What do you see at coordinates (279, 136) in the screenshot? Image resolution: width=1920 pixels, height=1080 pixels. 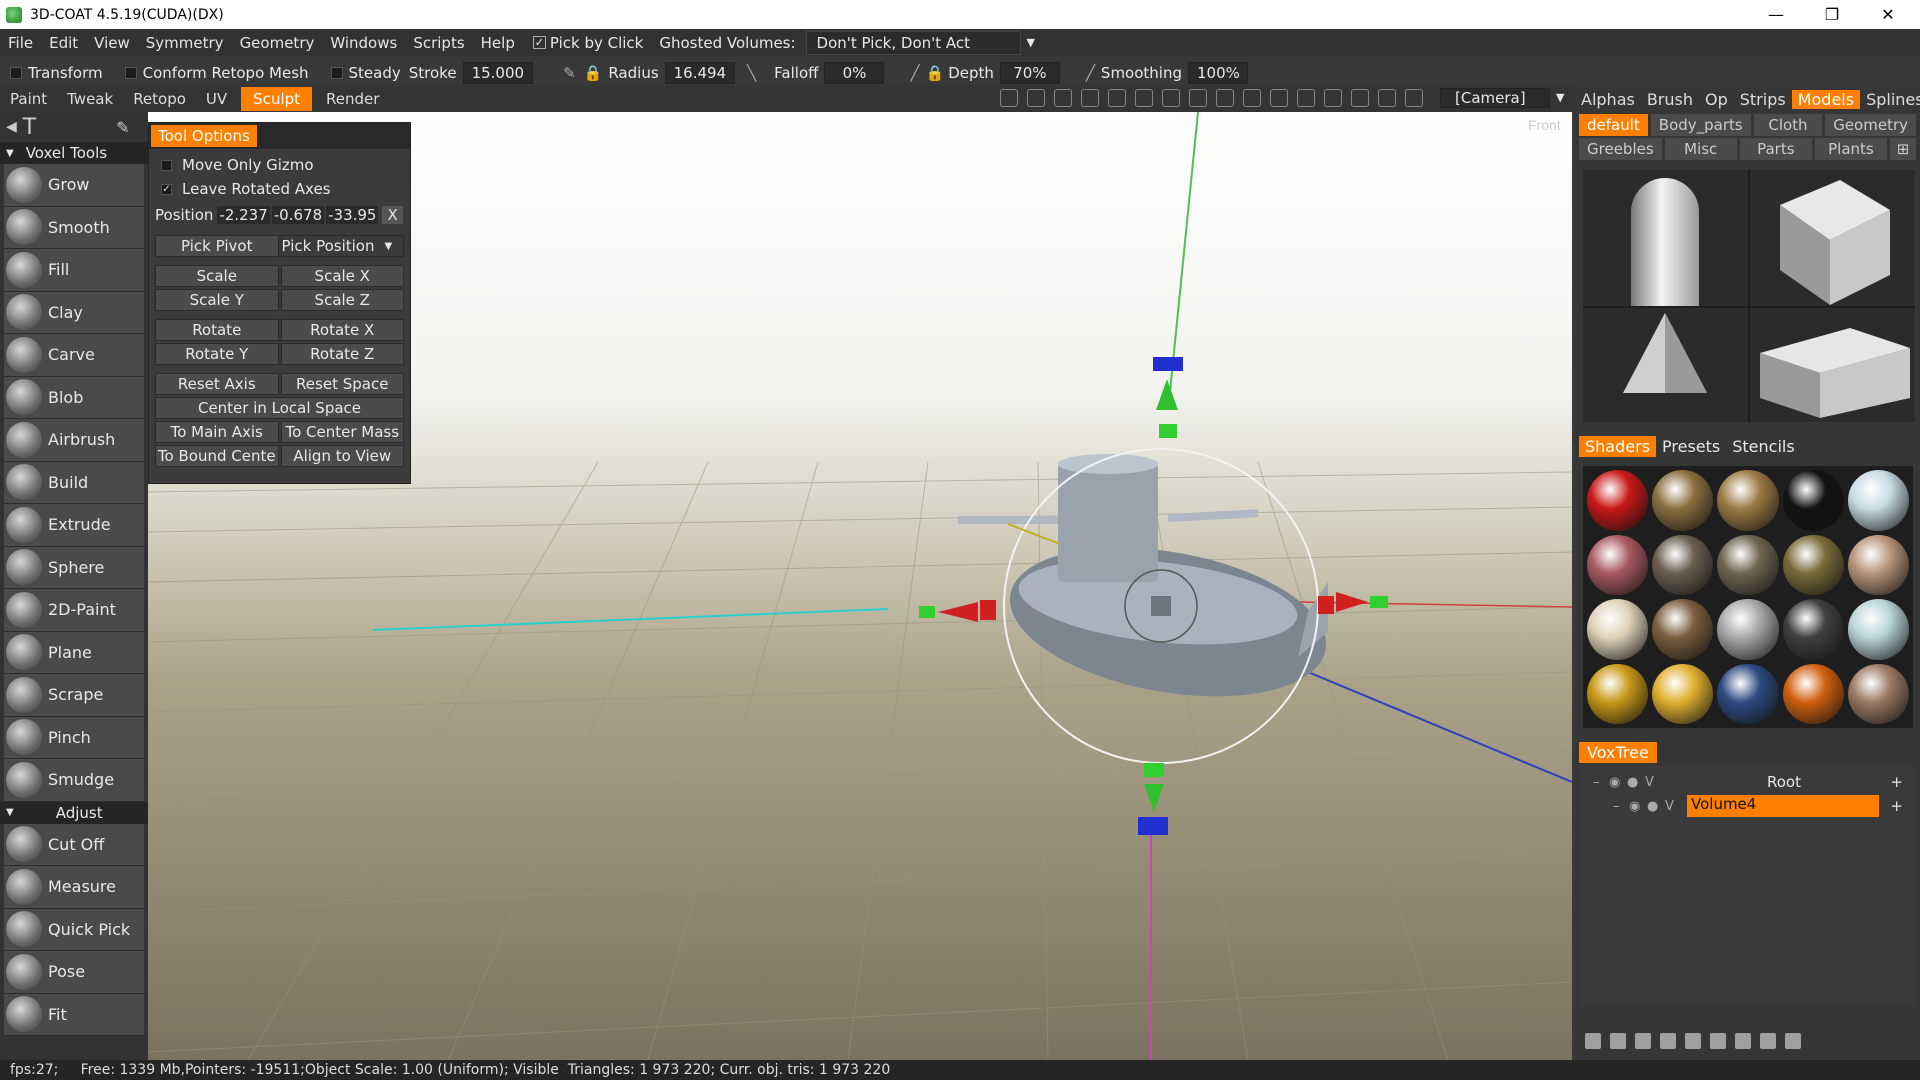 I see `tool-options-titlebar: Tool Options` at bounding box center [279, 136].